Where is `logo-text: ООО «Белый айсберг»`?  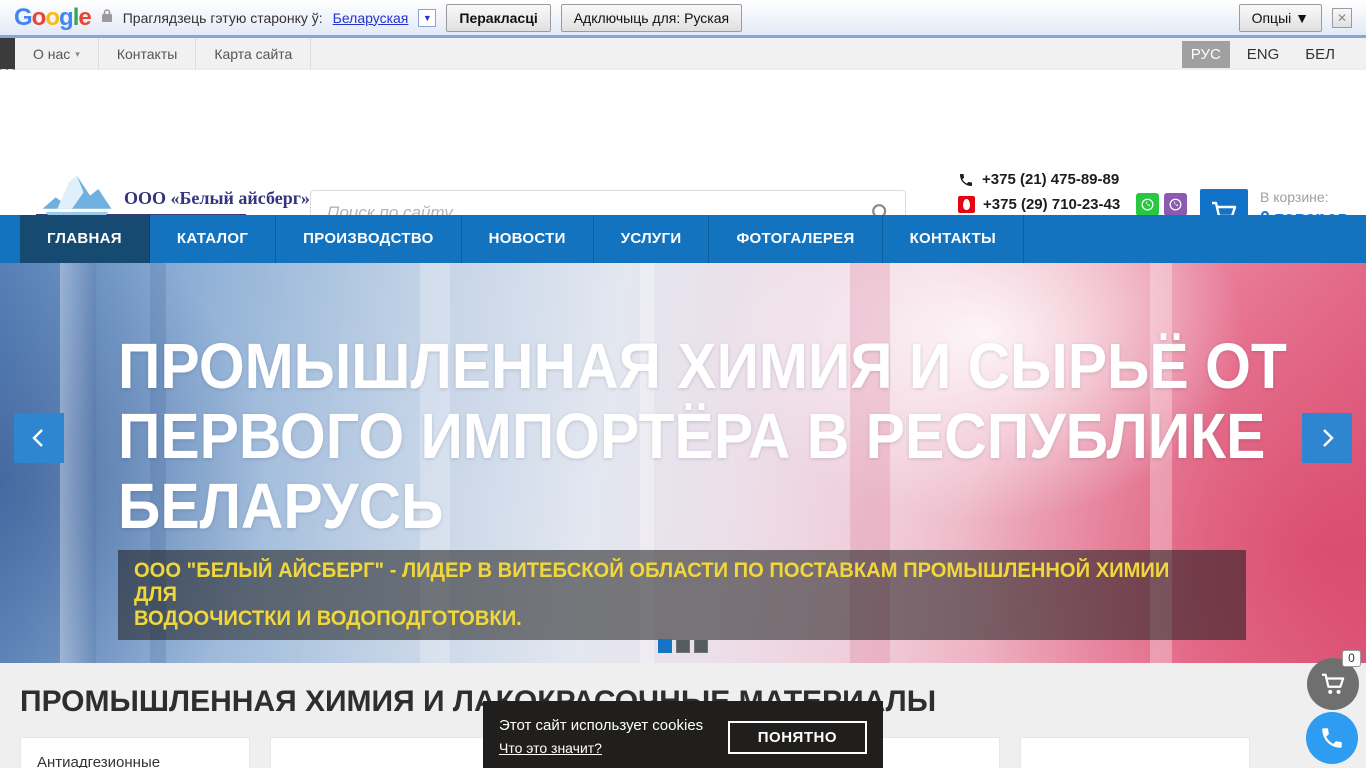 logo-text: ООО «Белый айсберг» is located at coordinates (217, 198).